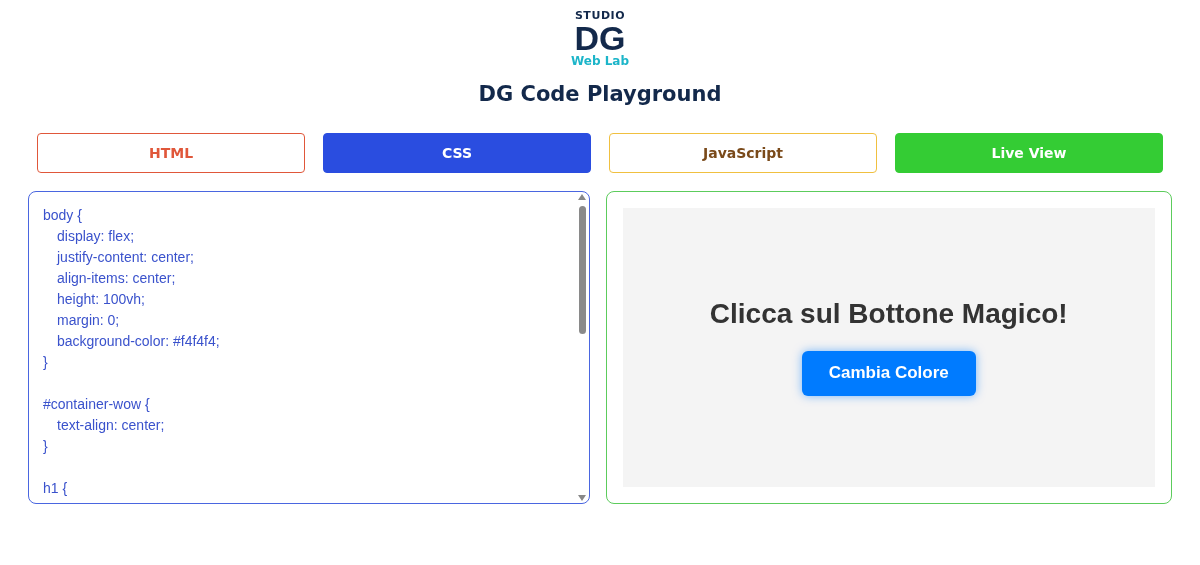 Image resolution: width=1200 pixels, height=565 pixels. What do you see at coordinates (110, 425) in the screenshot?
I see `code-line: text-align: center;` at bounding box center [110, 425].